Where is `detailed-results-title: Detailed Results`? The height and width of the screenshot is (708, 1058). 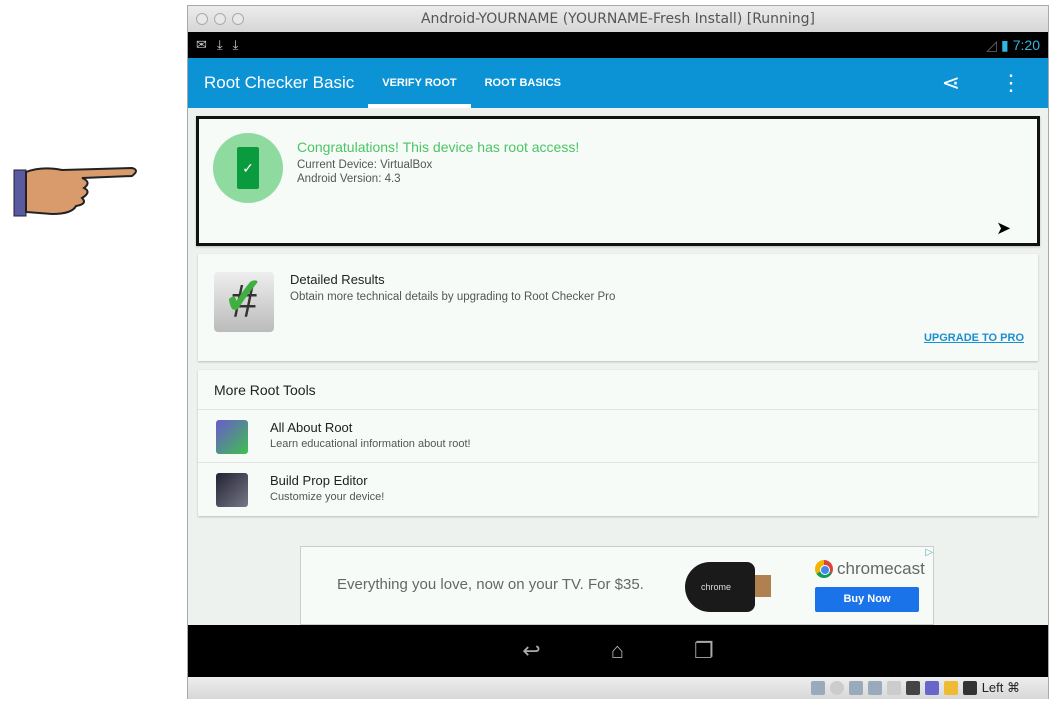 detailed-results-title: Detailed Results is located at coordinates (337, 279).